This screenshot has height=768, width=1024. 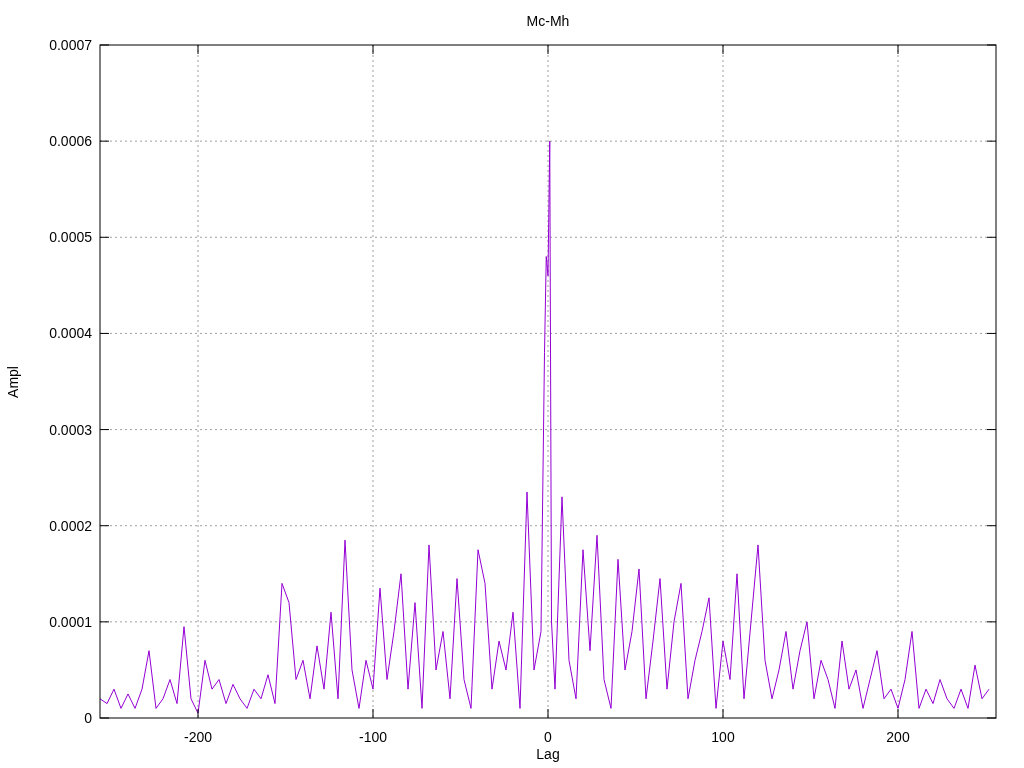 What do you see at coordinates (70, 525) in the screenshot?
I see `tick-label: 0.0002` at bounding box center [70, 525].